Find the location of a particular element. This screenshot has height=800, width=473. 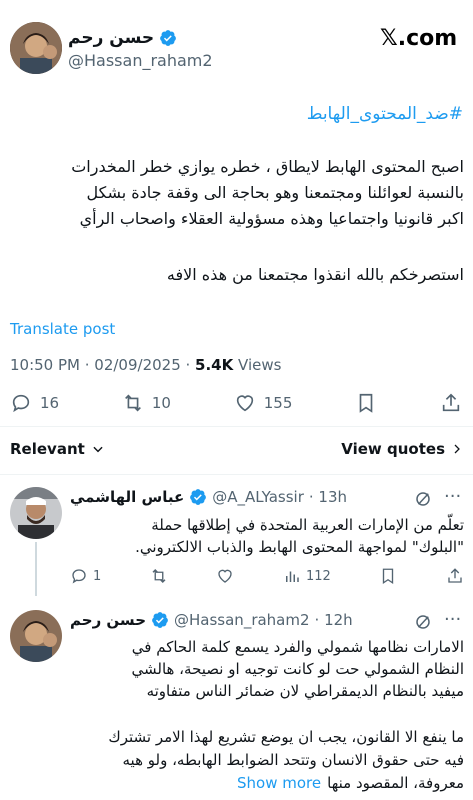

views-label: Views is located at coordinates (257, 365).